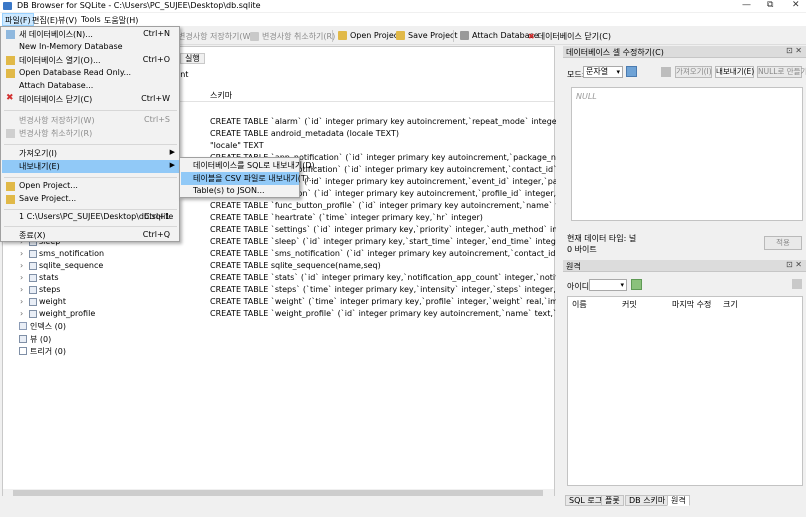  What do you see at coordinates (797, 284) in the screenshot?
I see `refresh-icon` at bounding box center [797, 284].